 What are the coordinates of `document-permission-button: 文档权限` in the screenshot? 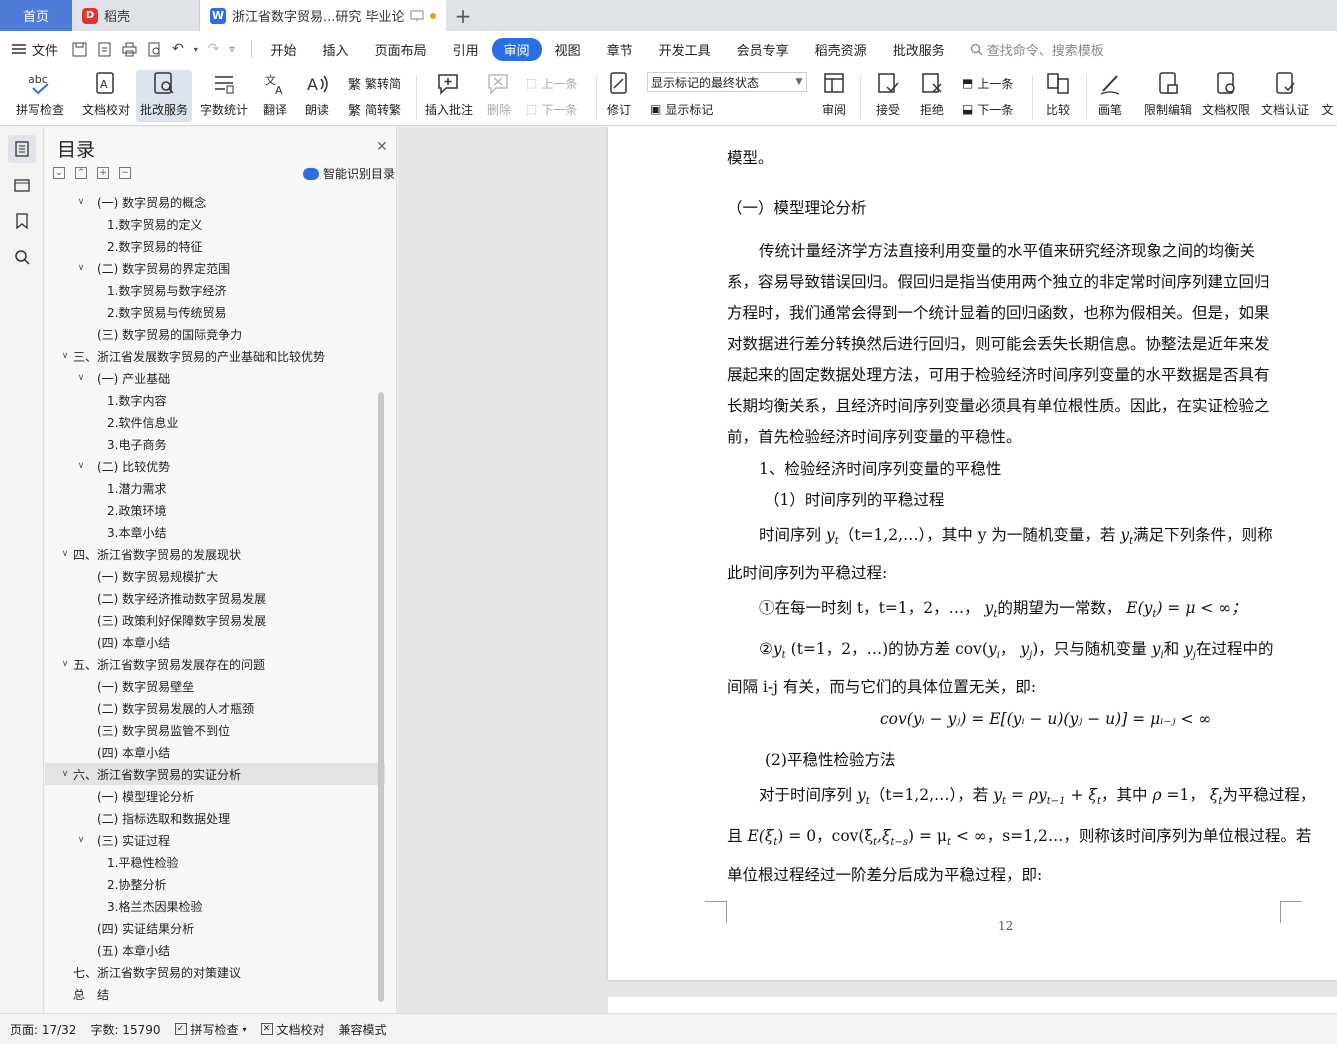 It's located at (1226, 96).